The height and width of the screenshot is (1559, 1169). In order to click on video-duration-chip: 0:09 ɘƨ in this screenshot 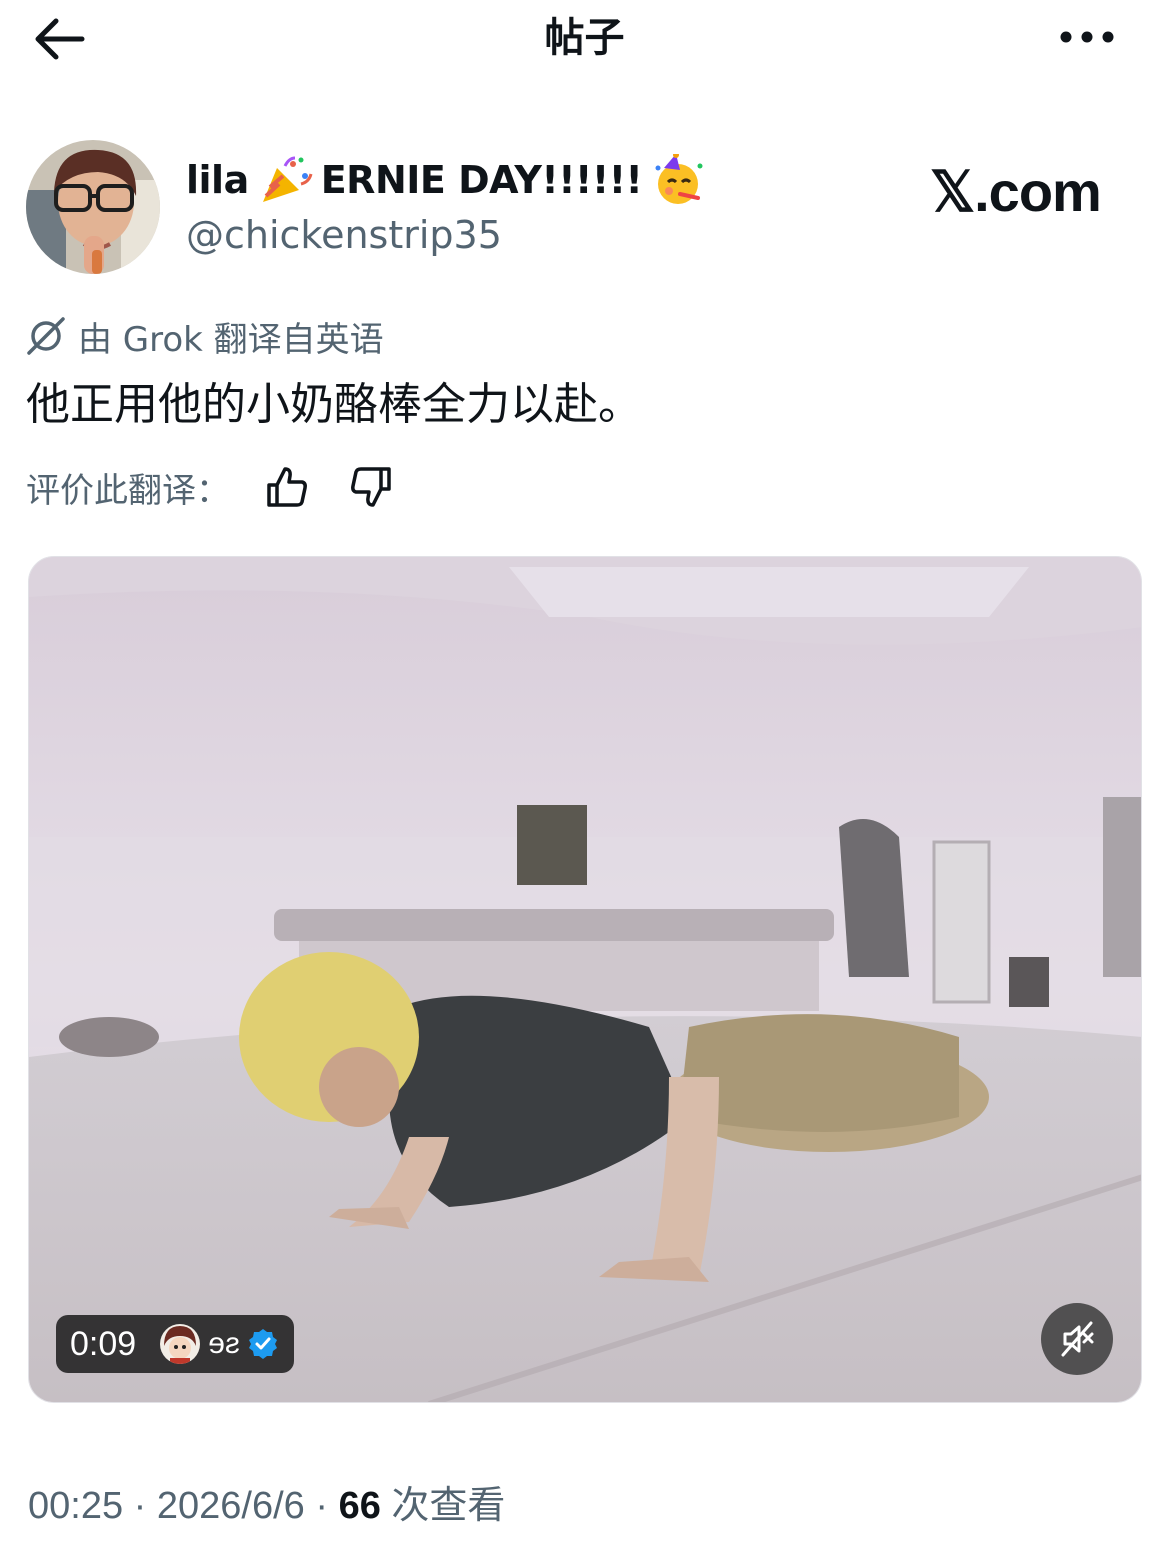, I will do `click(175, 1344)`.